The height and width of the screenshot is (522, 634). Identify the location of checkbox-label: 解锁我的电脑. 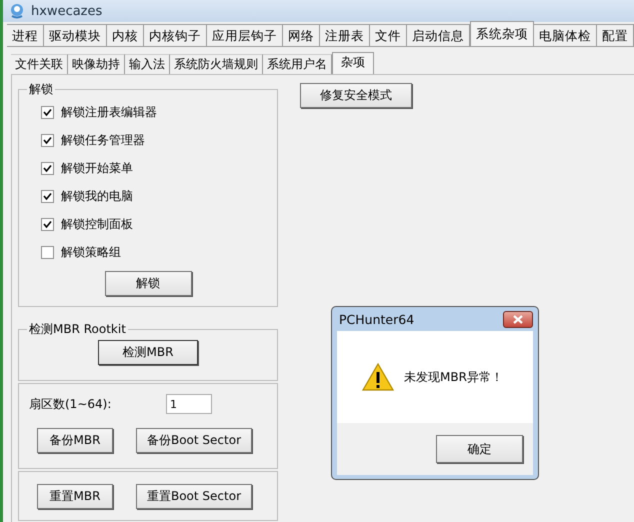
(97, 196).